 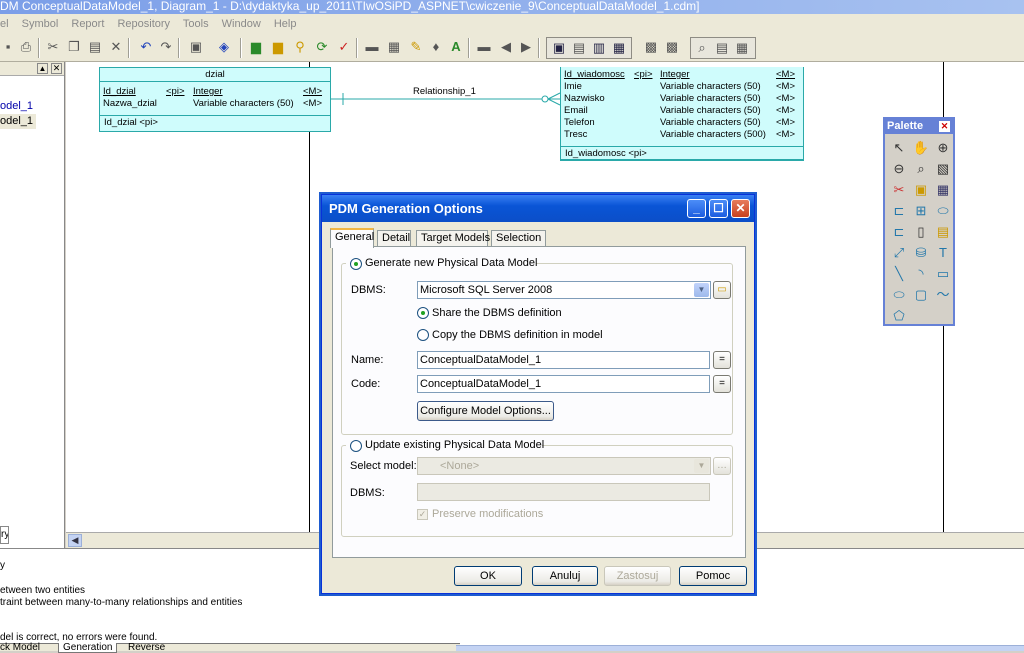 I want to click on entity-tool-icon: ▣, so click(x=921, y=190).